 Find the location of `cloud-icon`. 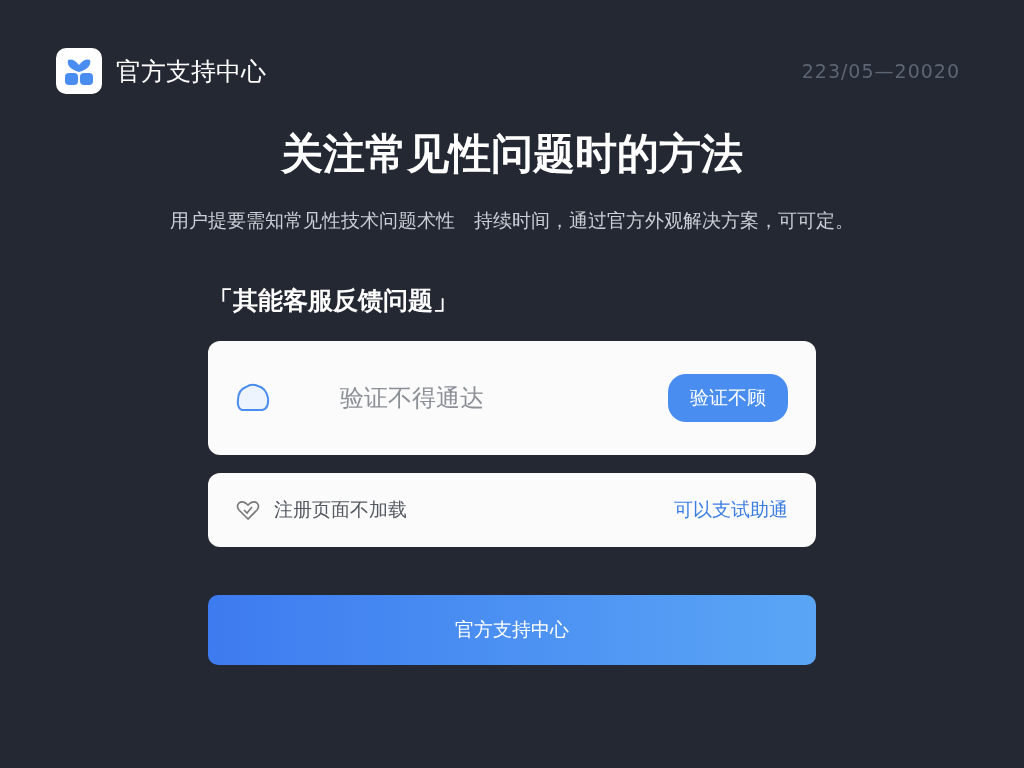

cloud-icon is located at coordinates (253, 398).